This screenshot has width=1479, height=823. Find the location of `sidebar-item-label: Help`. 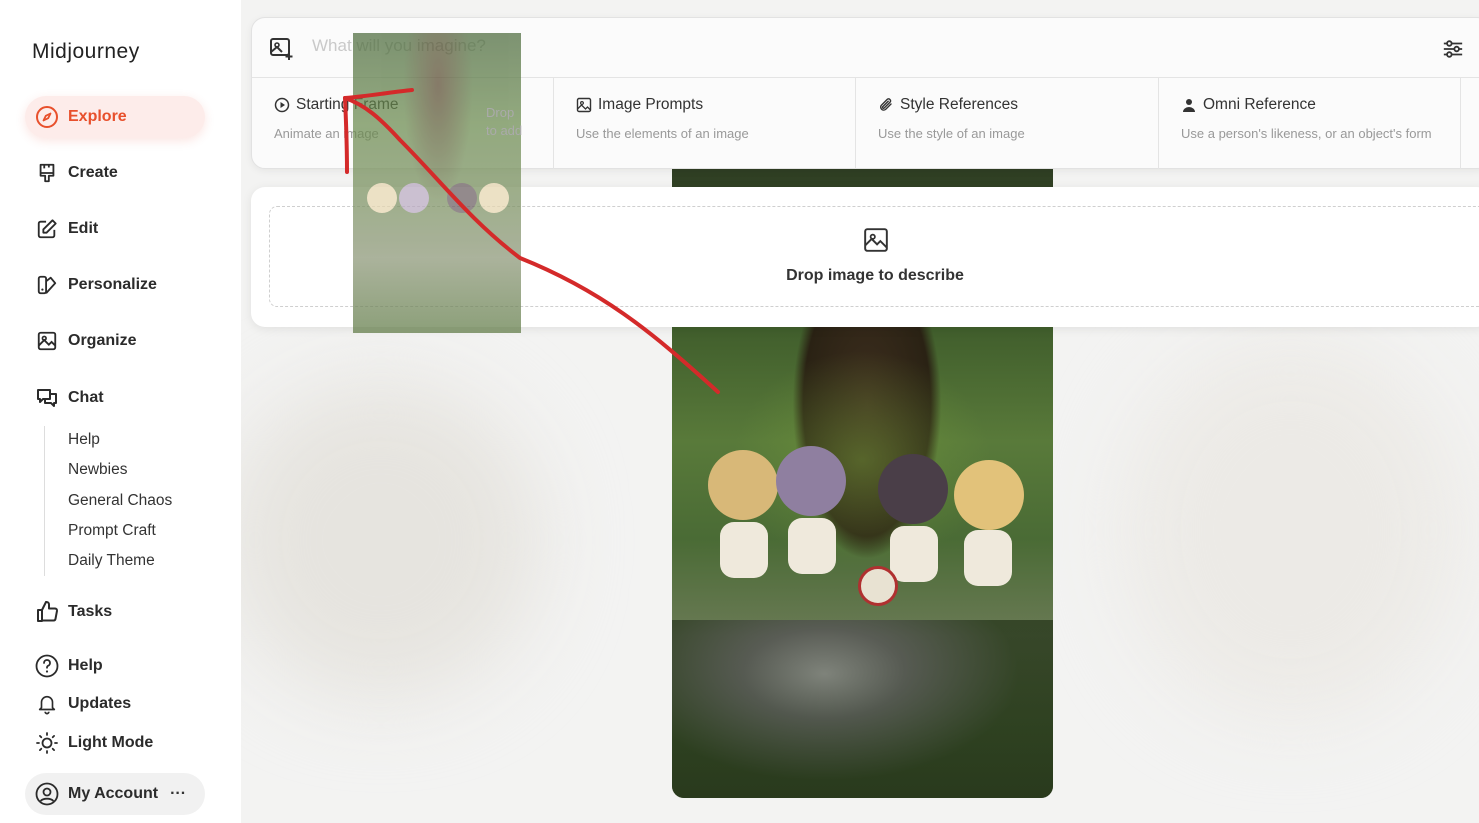

sidebar-item-label: Help is located at coordinates (85, 665).